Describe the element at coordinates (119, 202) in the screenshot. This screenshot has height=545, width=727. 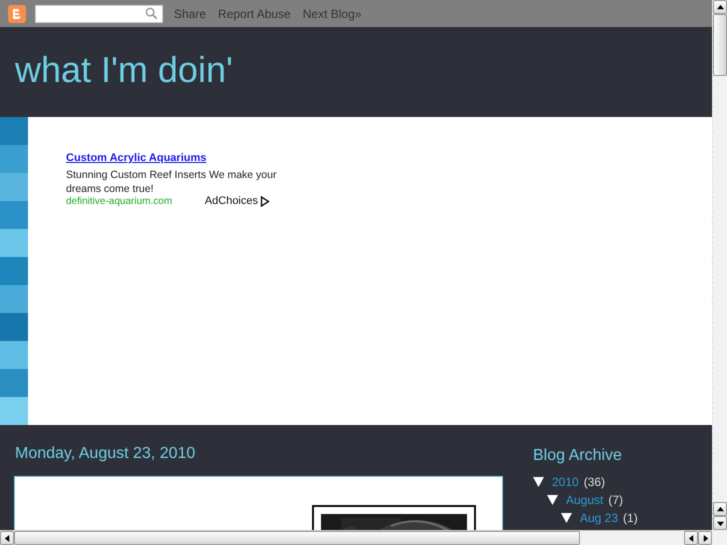
I see `ad-url: definitive-aquarium.com` at that location.